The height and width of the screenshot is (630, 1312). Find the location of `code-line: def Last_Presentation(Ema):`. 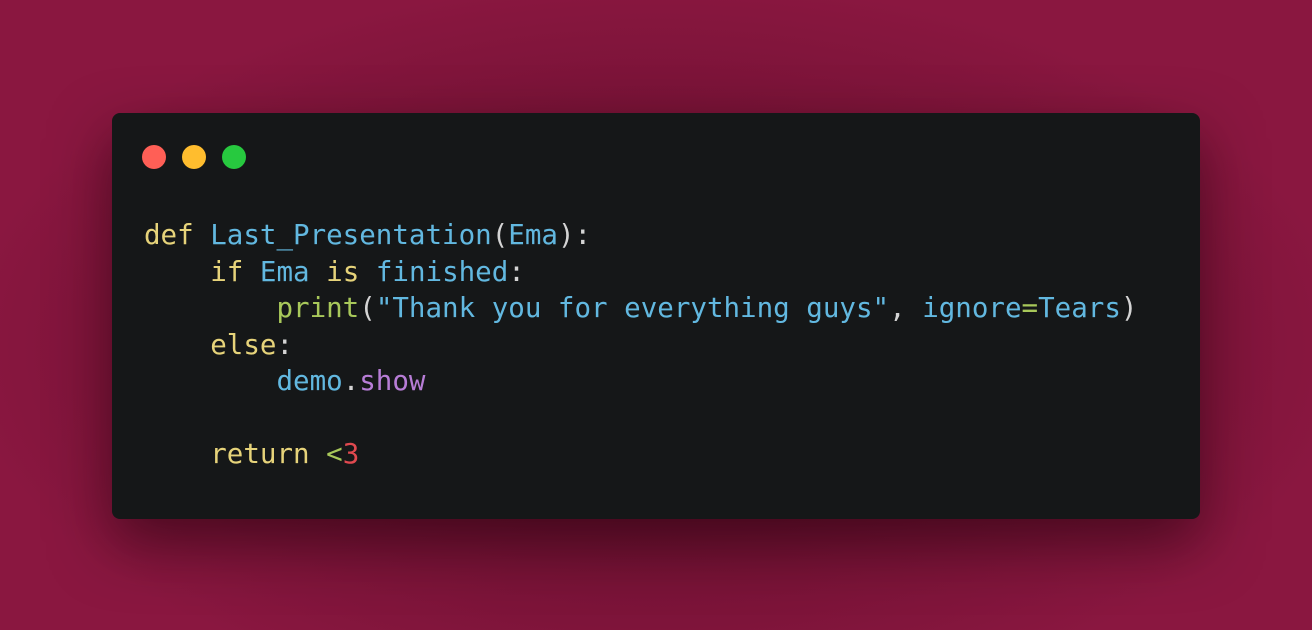

code-line: def Last_Presentation(Ema): is located at coordinates (640, 235).